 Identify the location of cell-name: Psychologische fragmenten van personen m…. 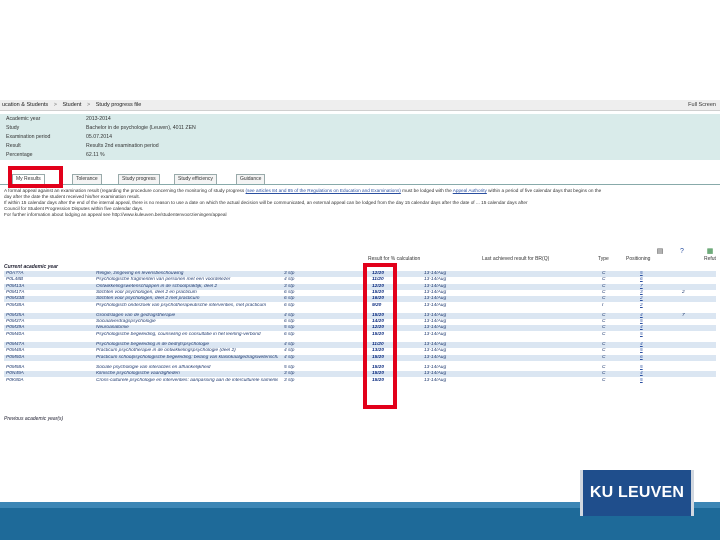
(163, 280).